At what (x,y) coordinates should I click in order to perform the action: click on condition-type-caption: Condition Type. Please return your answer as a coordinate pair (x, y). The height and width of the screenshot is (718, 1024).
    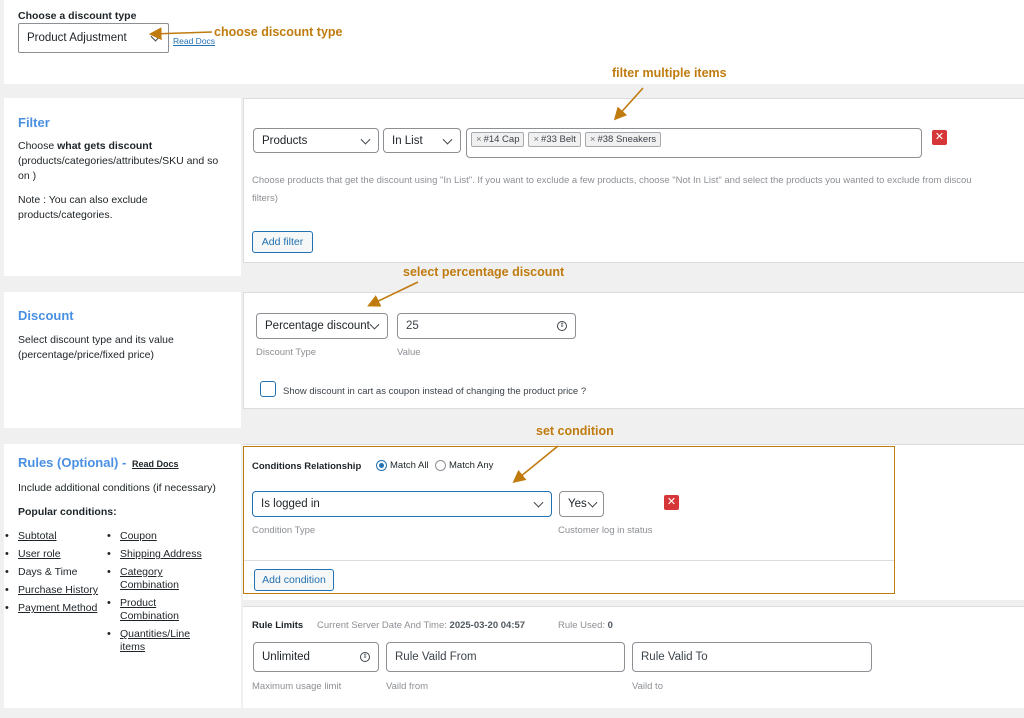
    Looking at the image, I should click on (284, 530).